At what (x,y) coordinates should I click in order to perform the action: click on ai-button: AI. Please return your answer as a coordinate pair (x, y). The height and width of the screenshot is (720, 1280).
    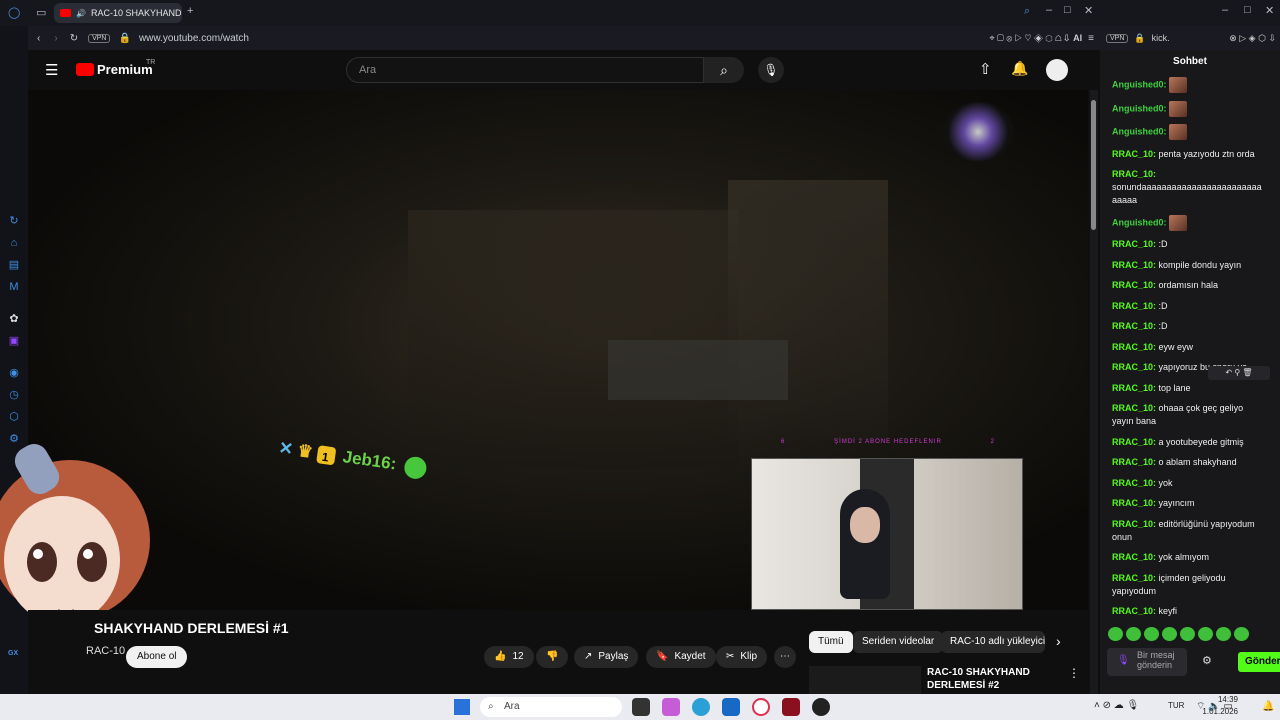
    Looking at the image, I should click on (1077, 38).